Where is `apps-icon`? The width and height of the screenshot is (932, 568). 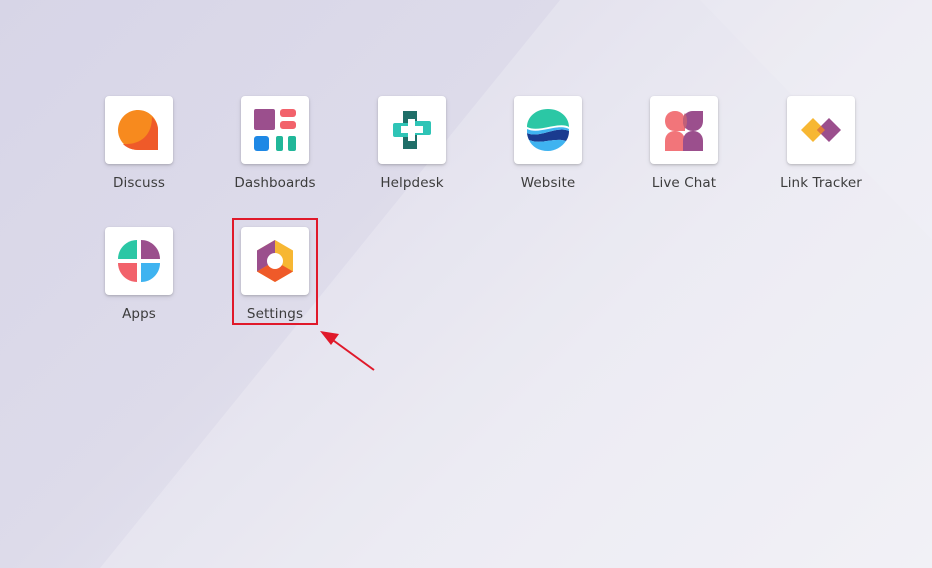
apps-icon is located at coordinates (139, 261).